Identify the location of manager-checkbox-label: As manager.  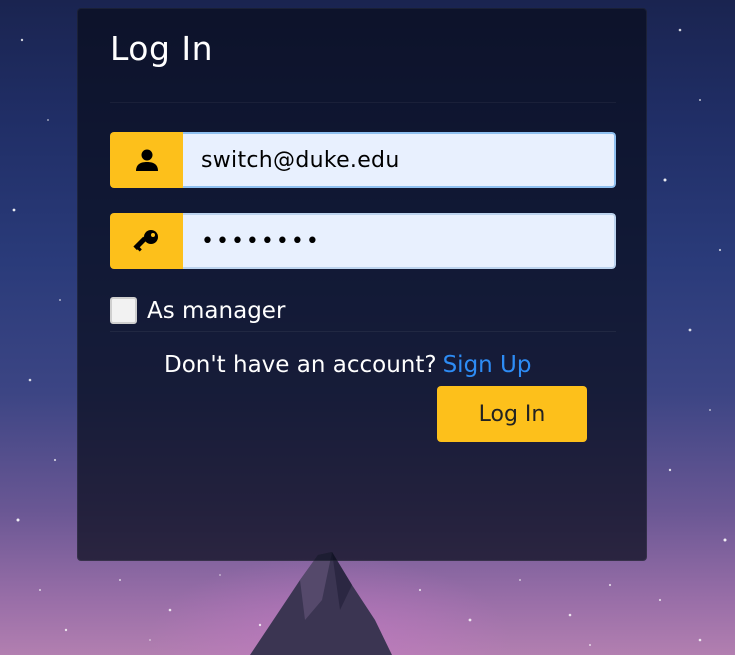
(216, 311).